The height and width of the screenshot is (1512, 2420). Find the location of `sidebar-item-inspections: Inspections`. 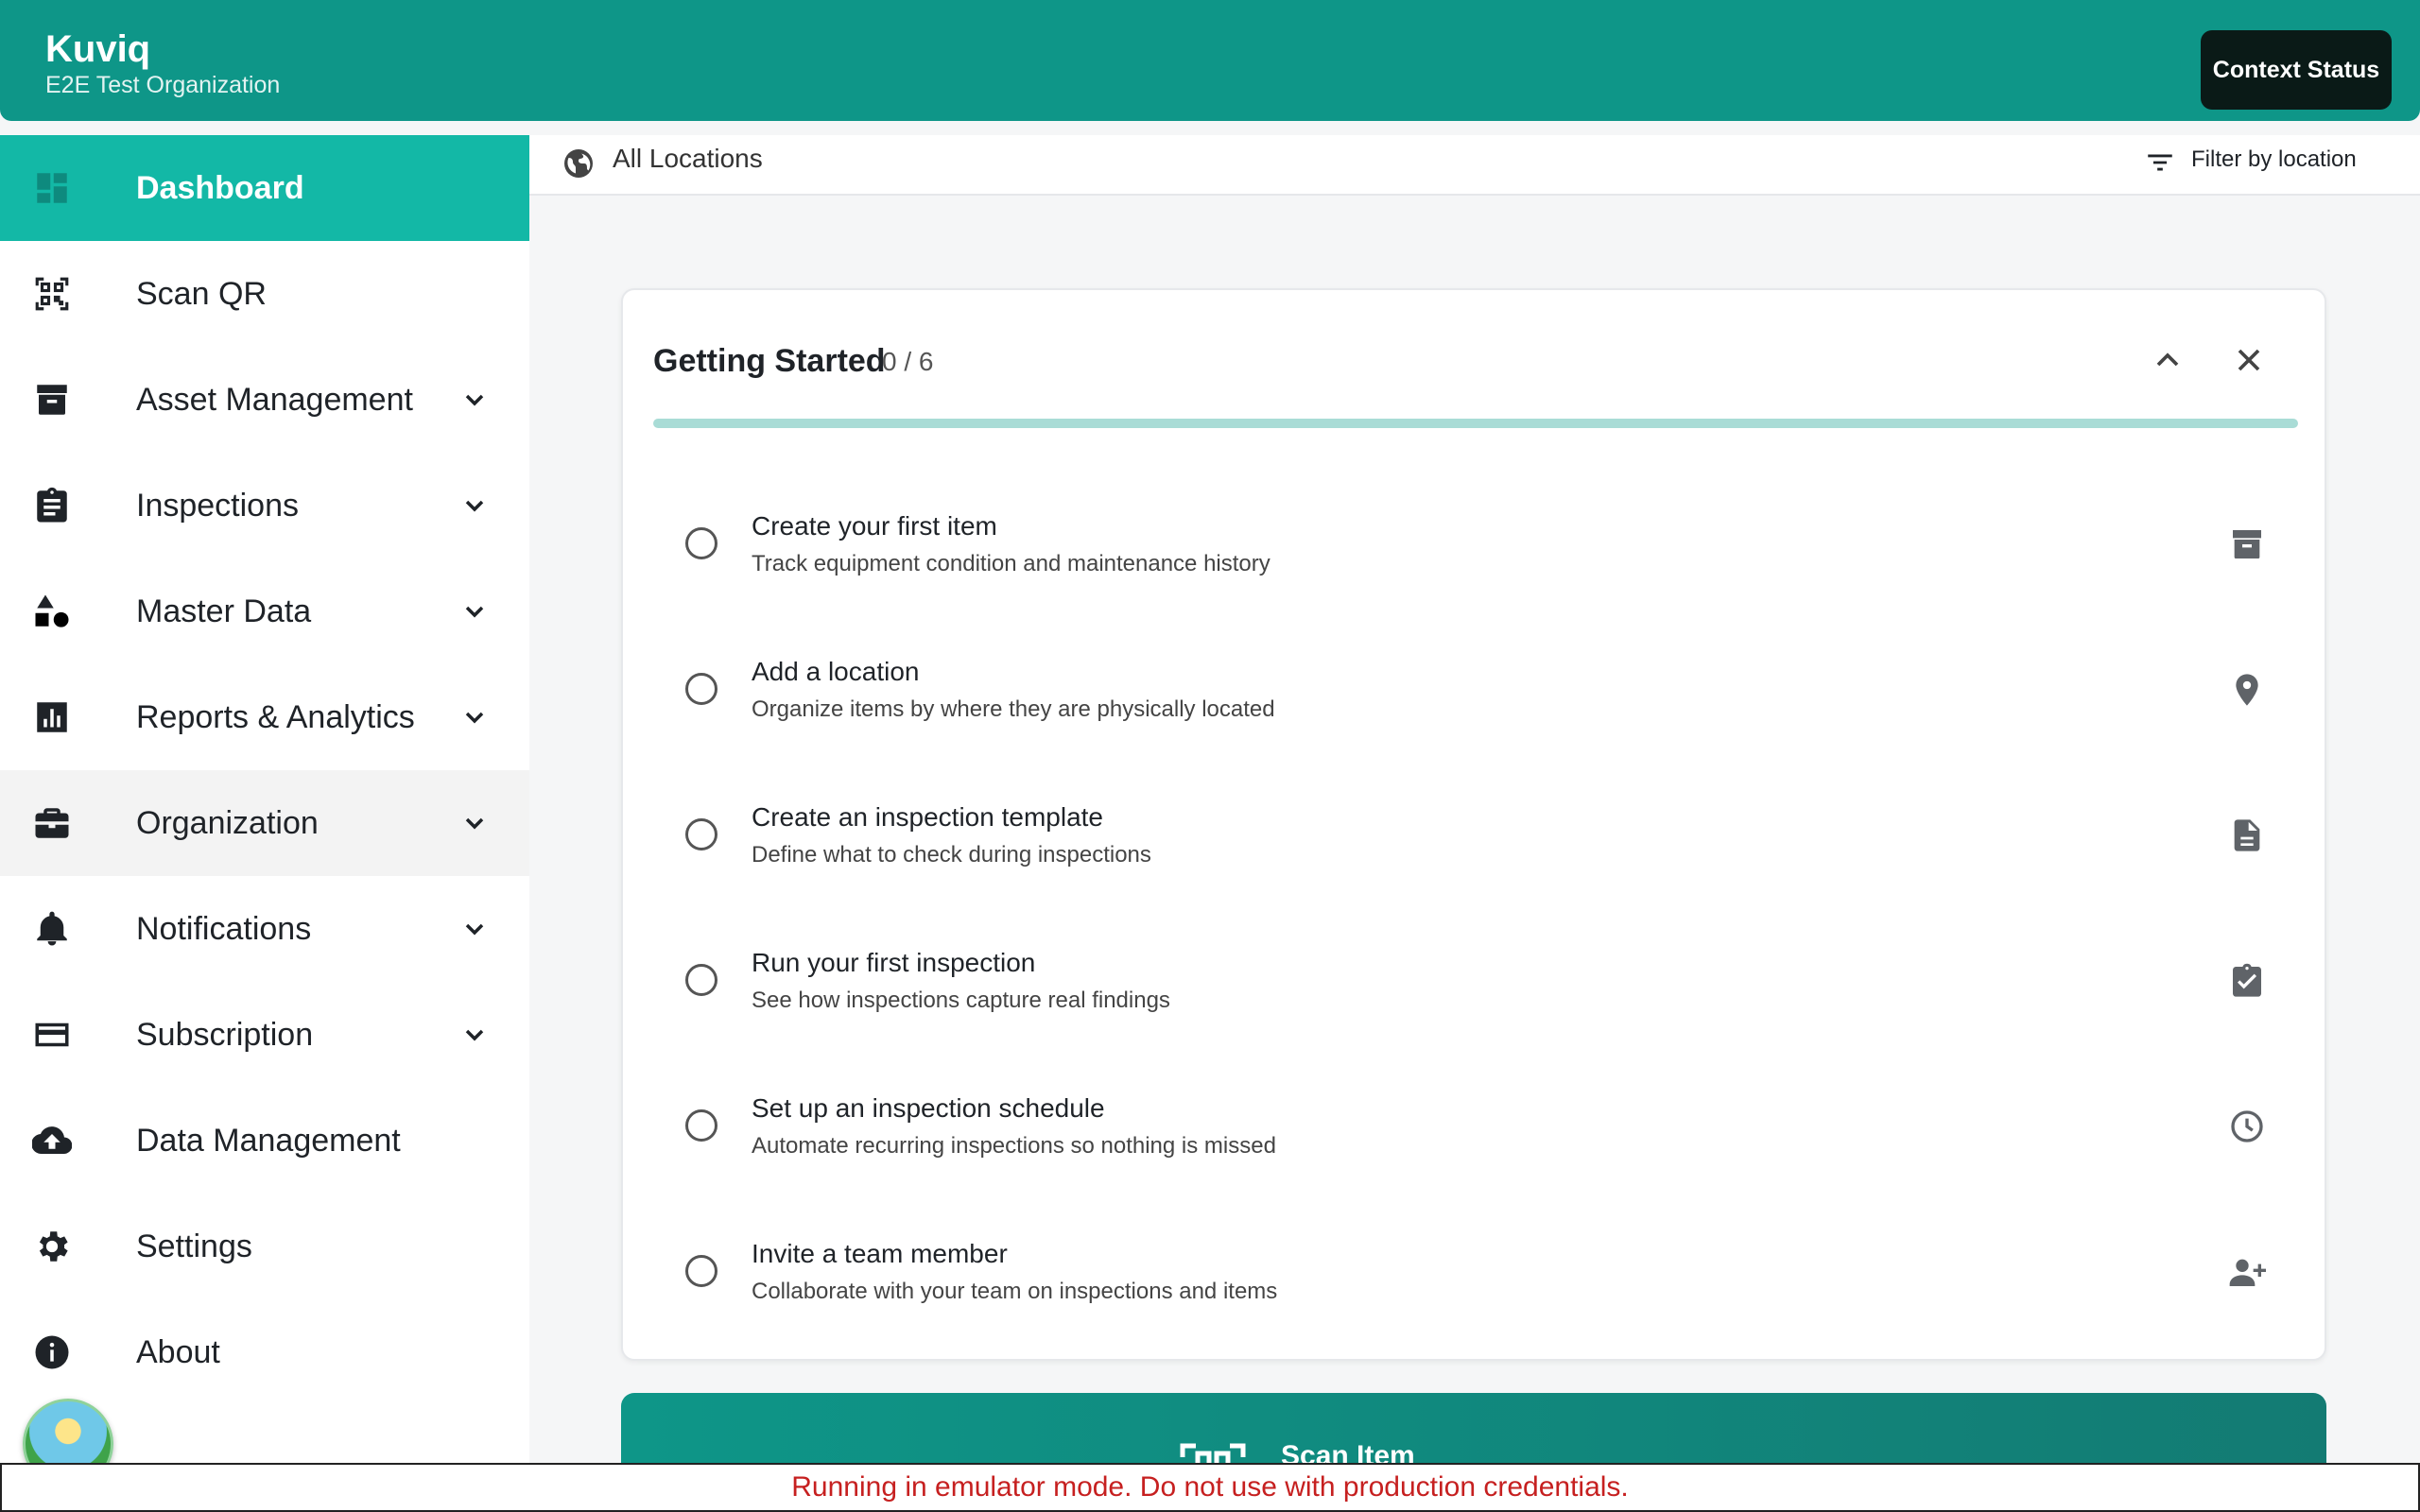

sidebar-item-inspections: Inspections is located at coordinates (264, 505).